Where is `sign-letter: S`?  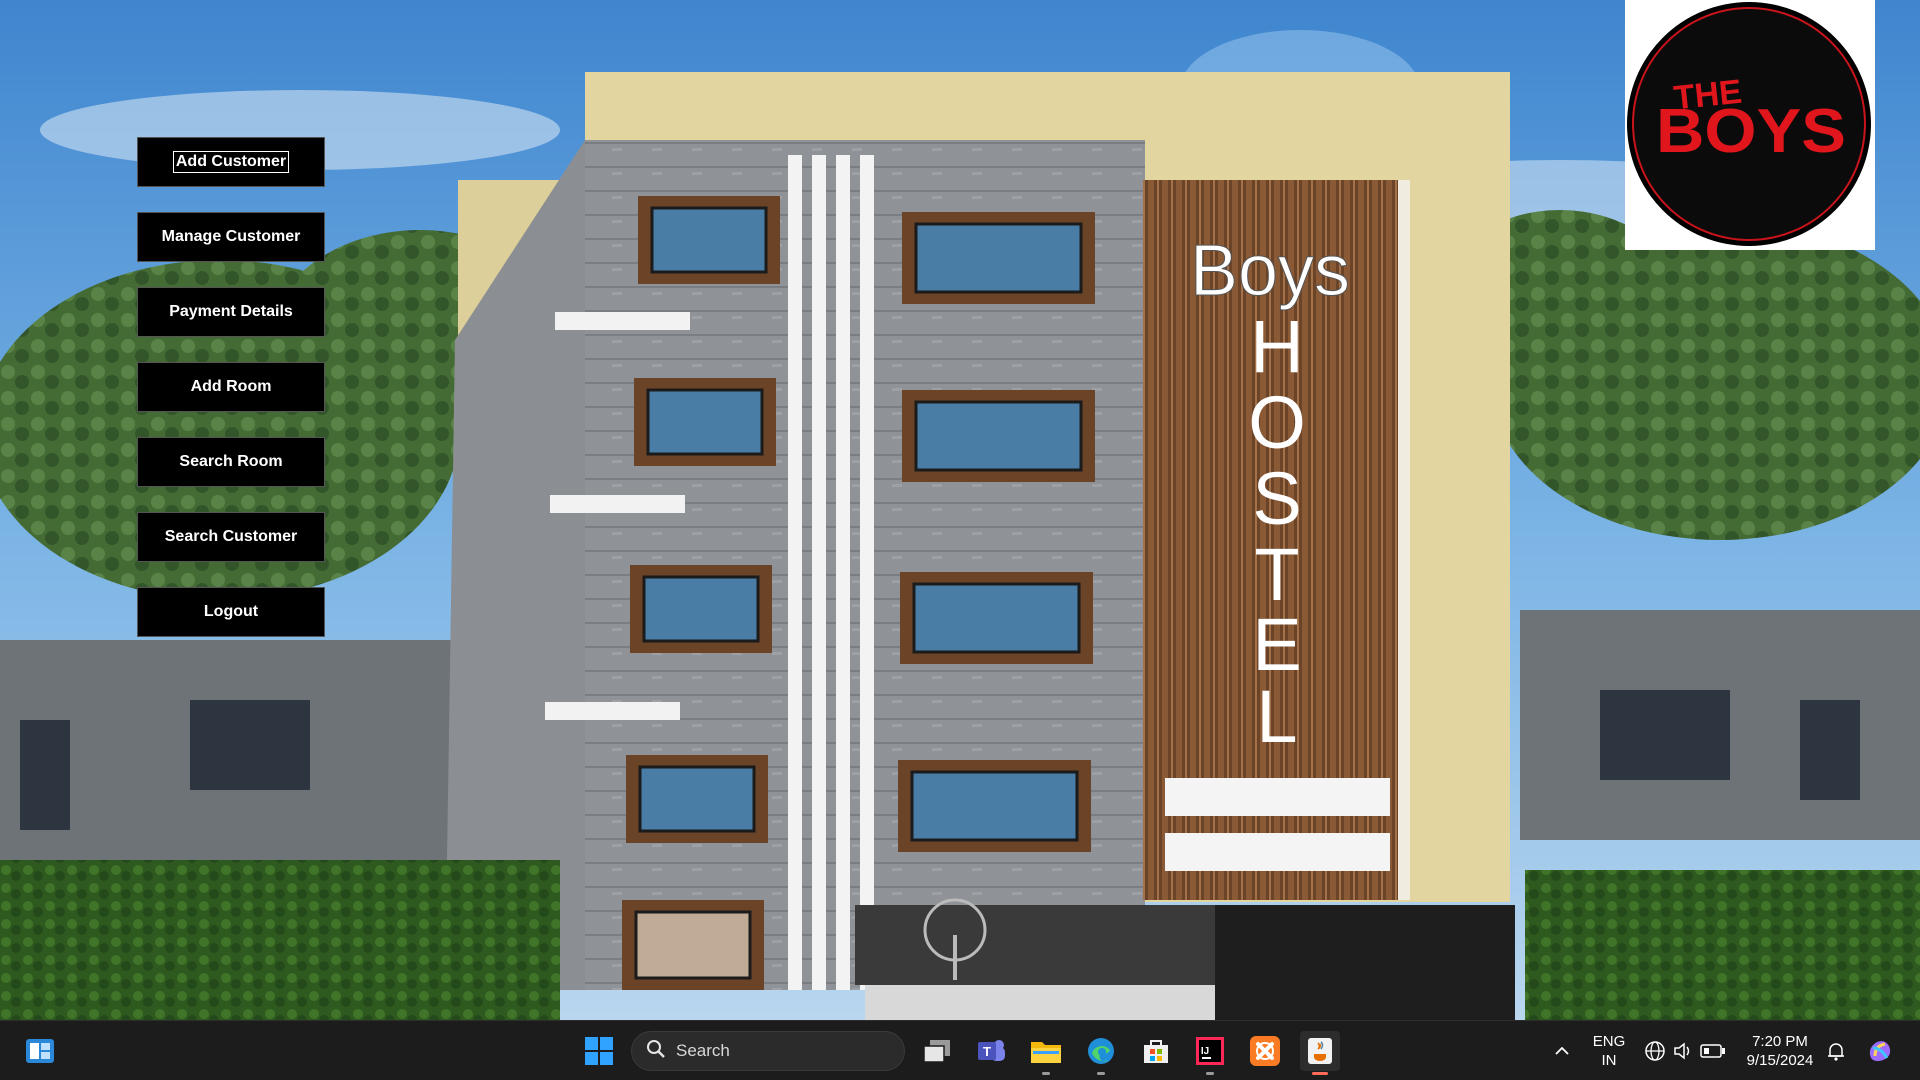
sign-letter: S is located at coordinates (1276, 498).